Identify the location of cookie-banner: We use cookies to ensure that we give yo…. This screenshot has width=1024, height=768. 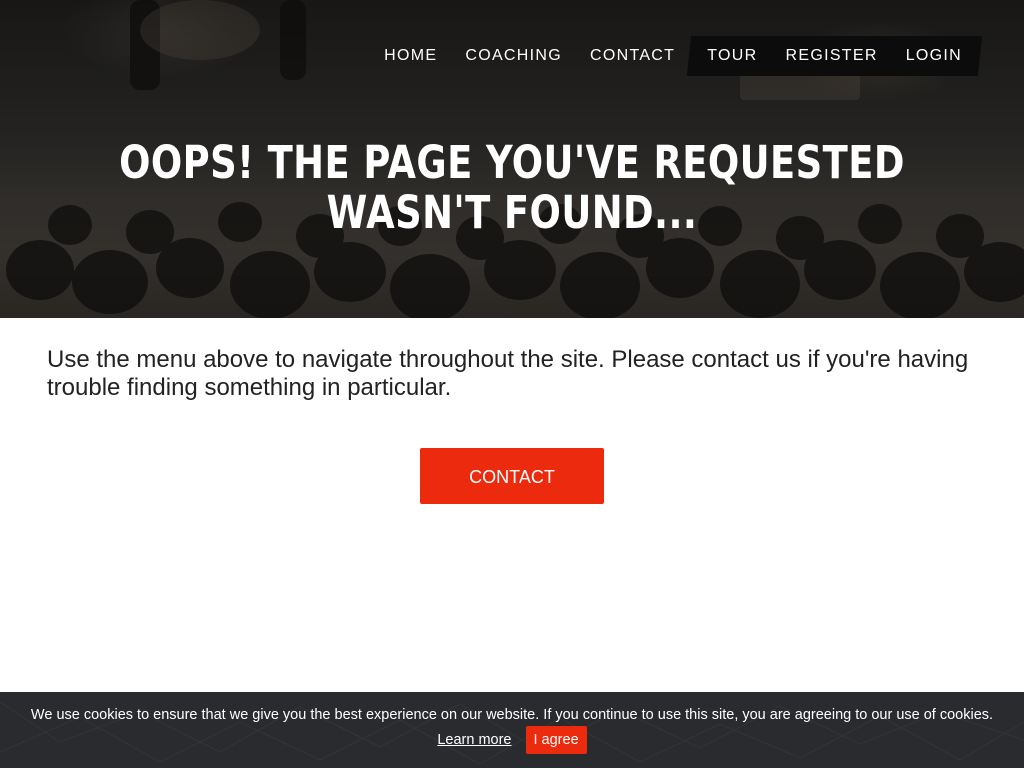
(512, 730).